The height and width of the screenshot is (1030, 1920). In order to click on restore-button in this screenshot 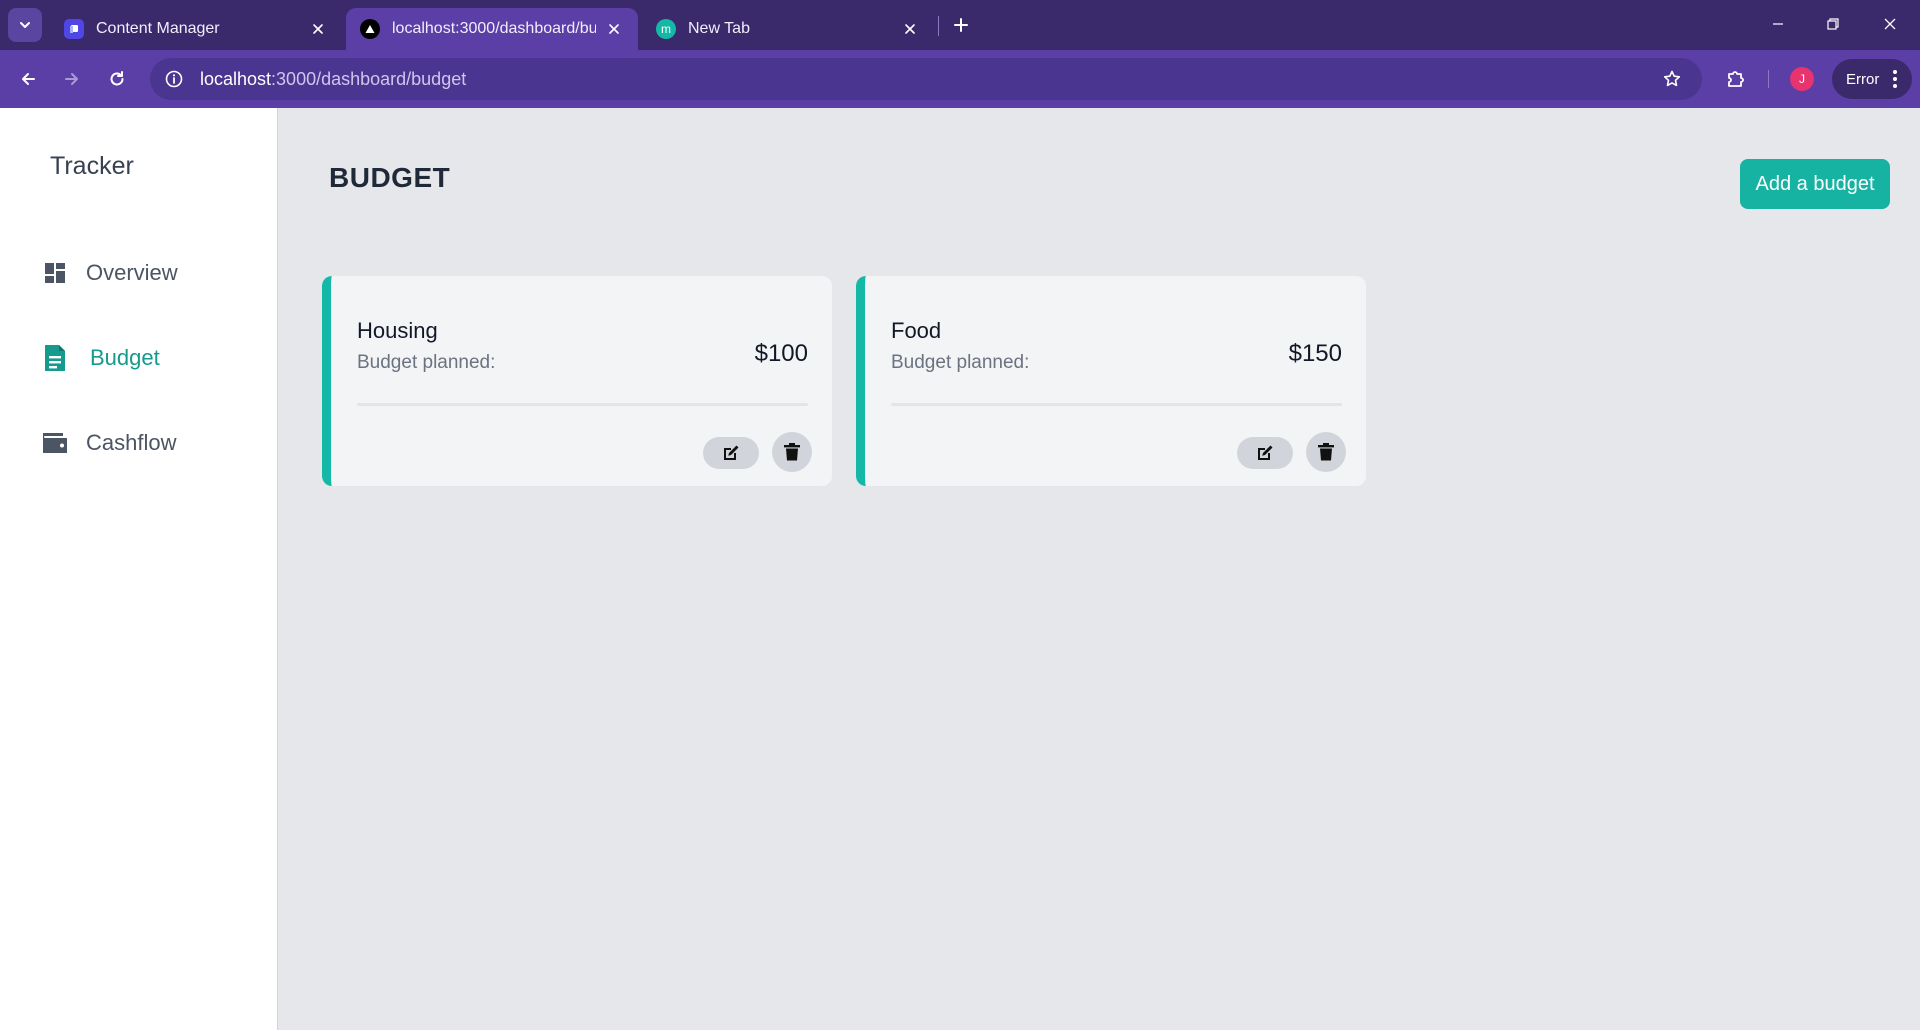, I will do `click(1833, 24)`.